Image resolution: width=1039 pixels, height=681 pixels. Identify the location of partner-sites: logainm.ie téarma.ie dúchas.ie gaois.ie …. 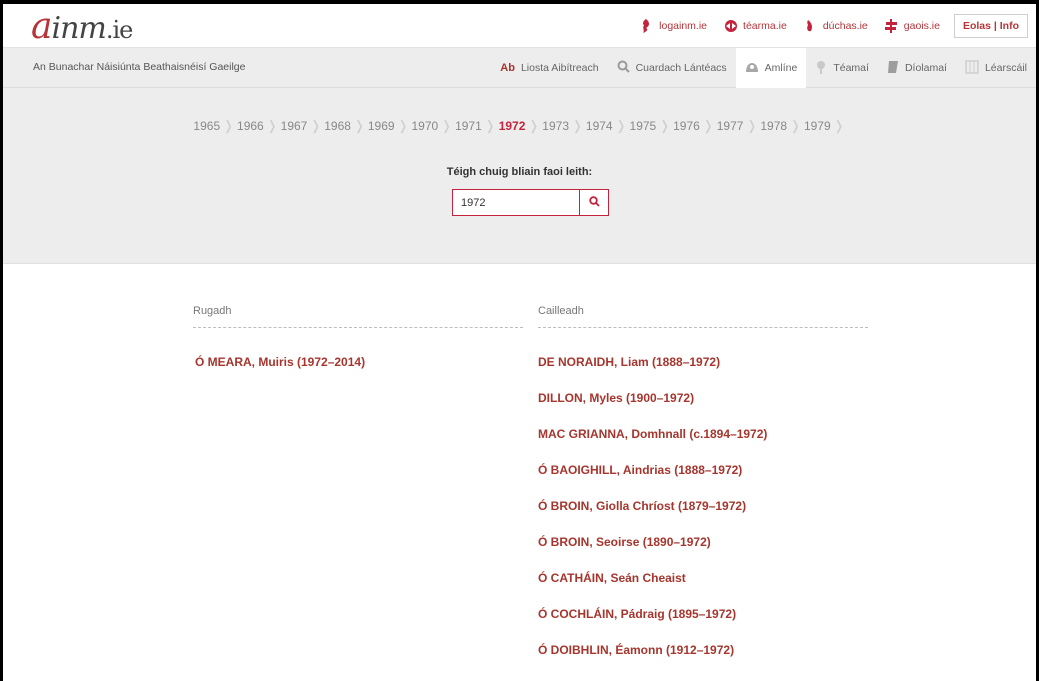
(825, 26).